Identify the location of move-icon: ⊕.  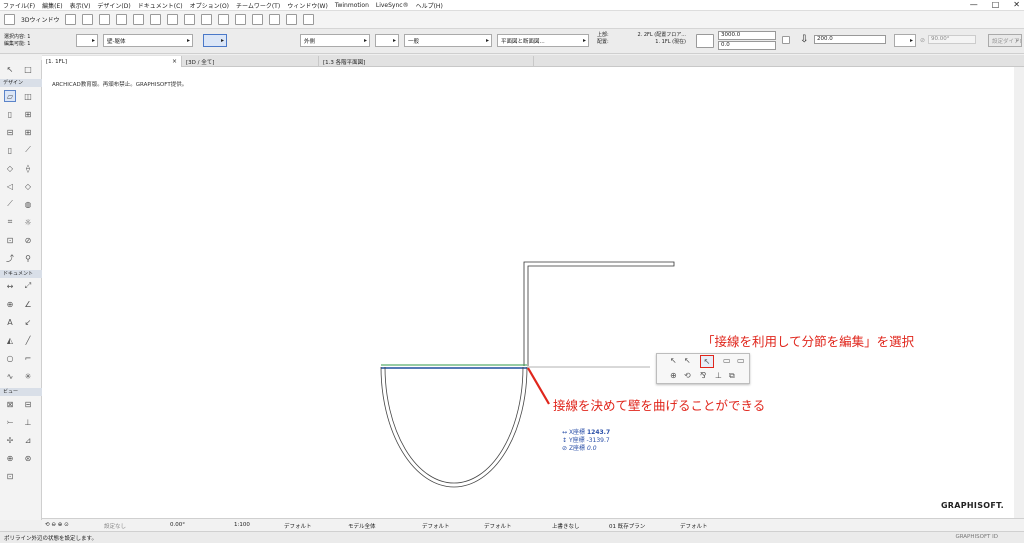
(673, 375).